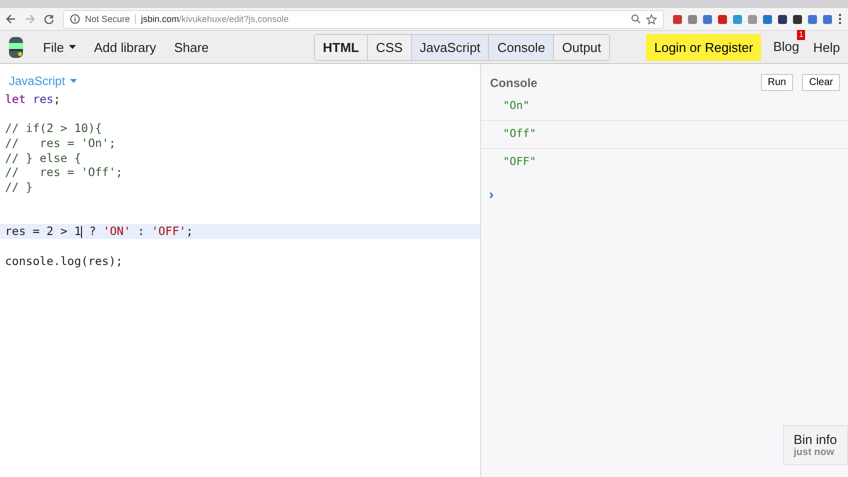 This screenshot has height=477, width=848. Describe the element at coordinates (125, 47) in the screenshot. I see `menu-button: Add library` at that location.